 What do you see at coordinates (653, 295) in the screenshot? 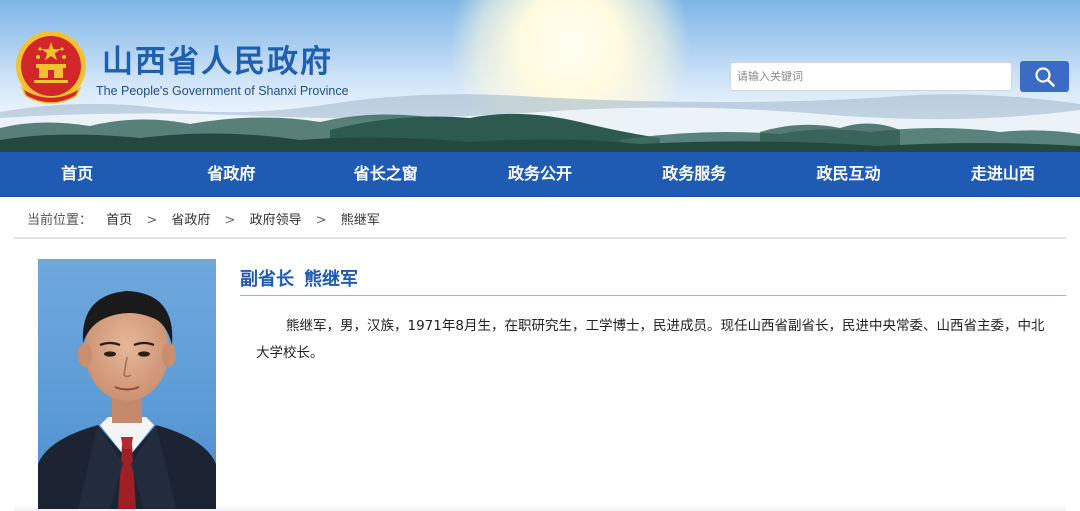
I see `heading-divider` at bounding box center [653, 295].